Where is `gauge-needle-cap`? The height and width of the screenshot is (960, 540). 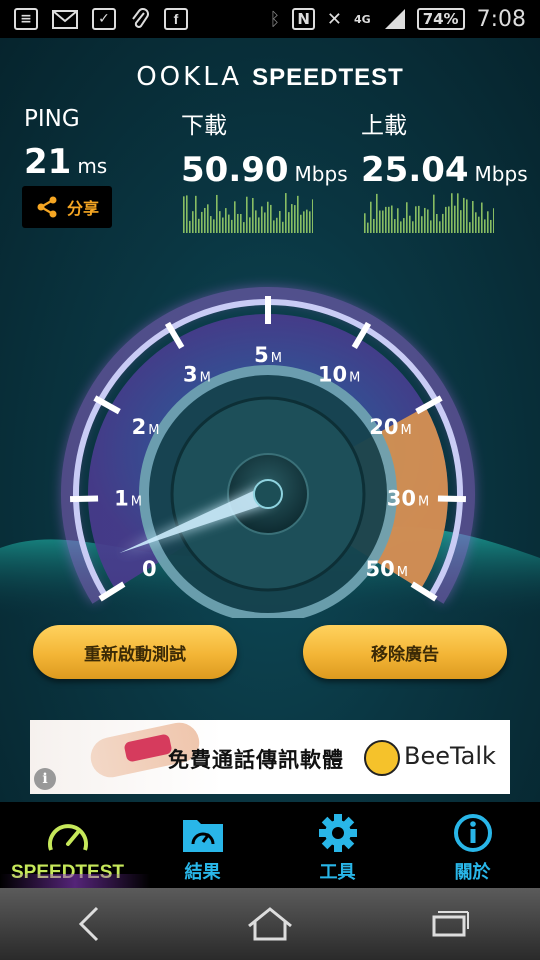
gauge-needle-cap is located at coordinates (268, 494).